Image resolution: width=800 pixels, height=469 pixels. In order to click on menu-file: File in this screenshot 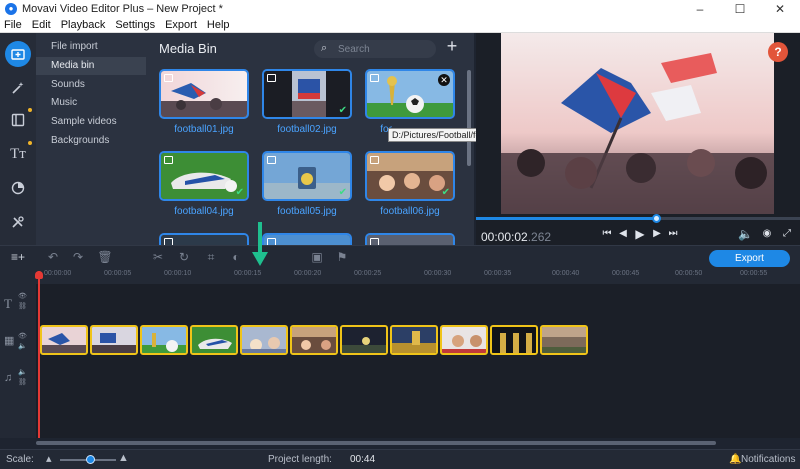, I will do `click(13, 25)`.